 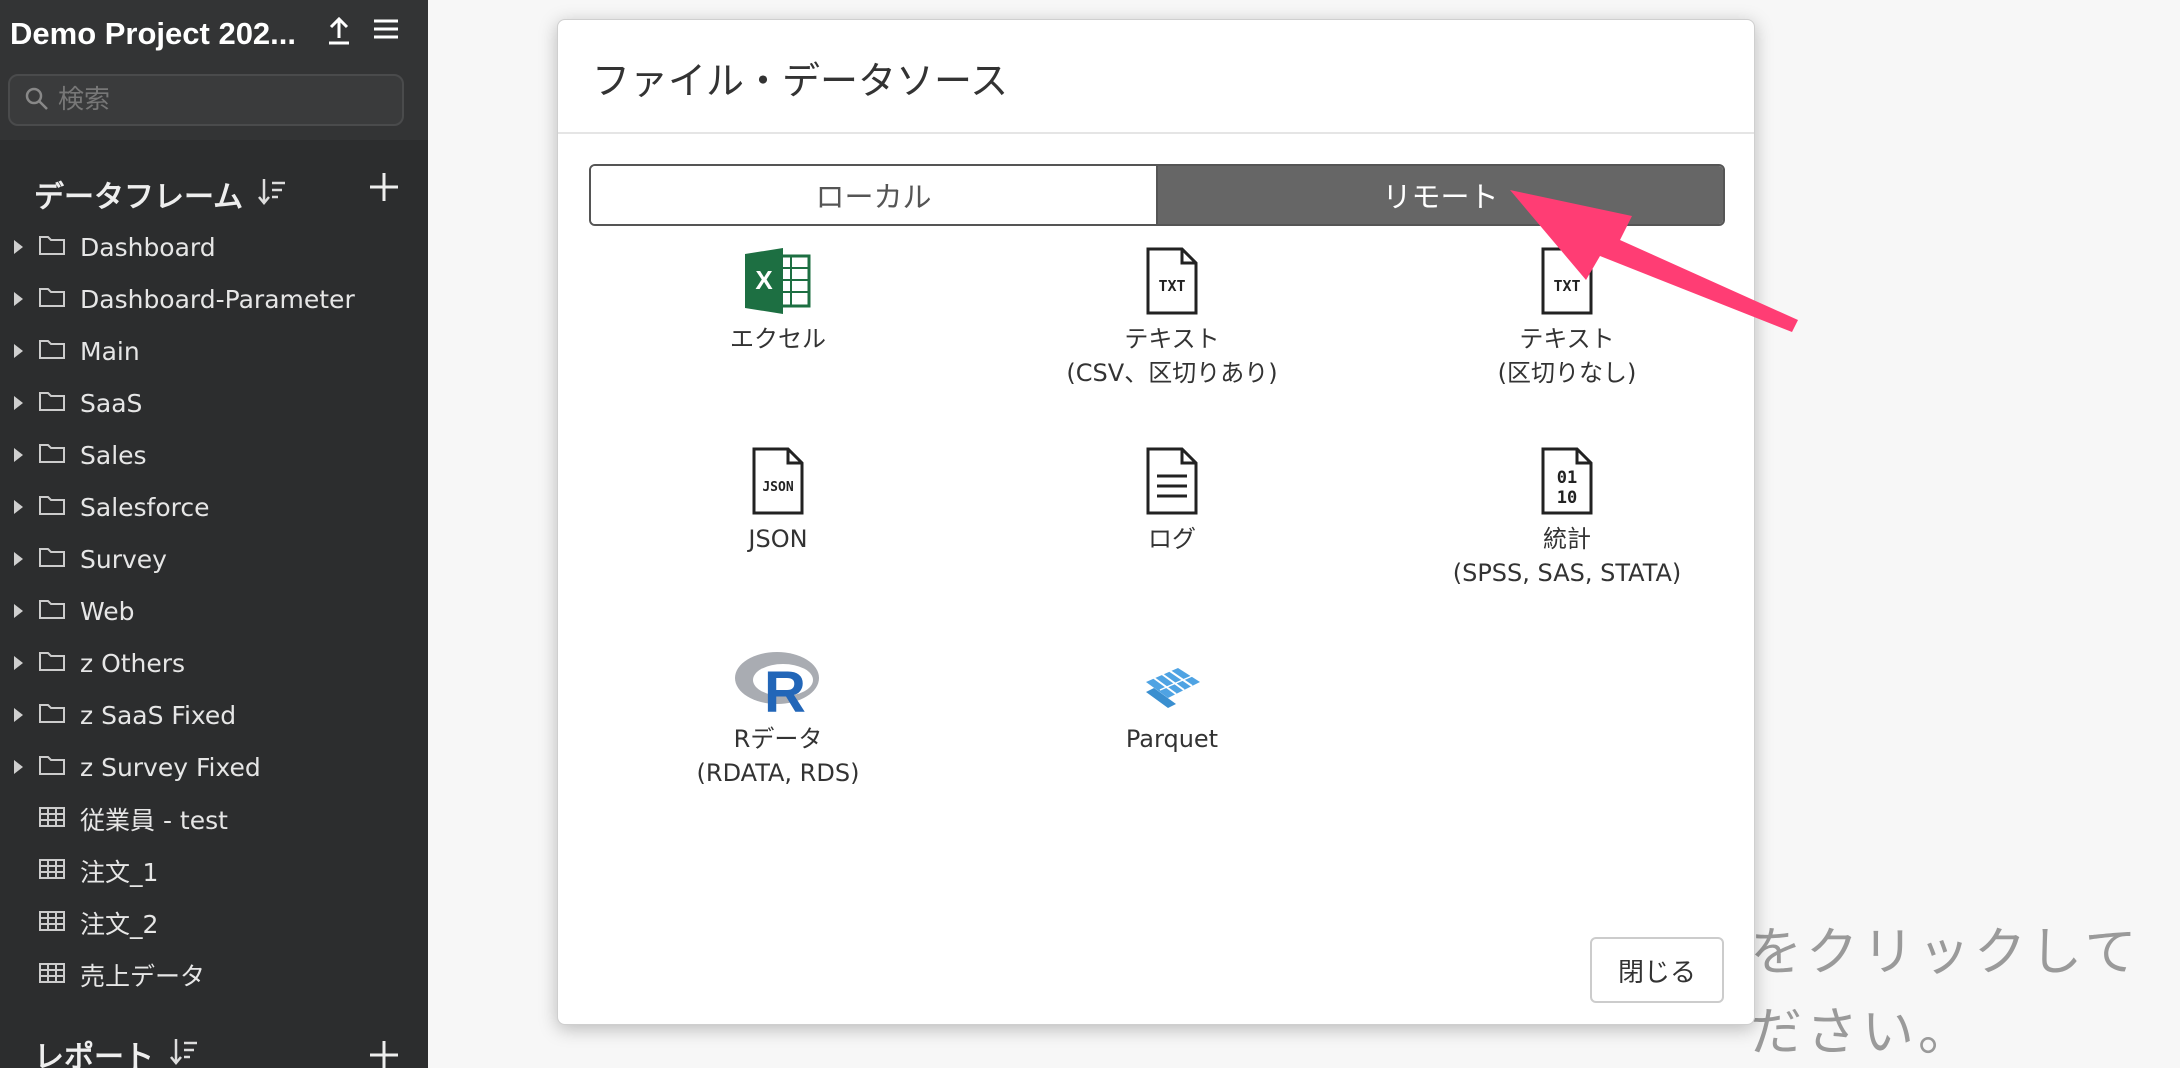 What do you see at coordinates (94, 1054) in the screenshot?
I see `reports-header: レポート` at bounding box center [94, 1054].